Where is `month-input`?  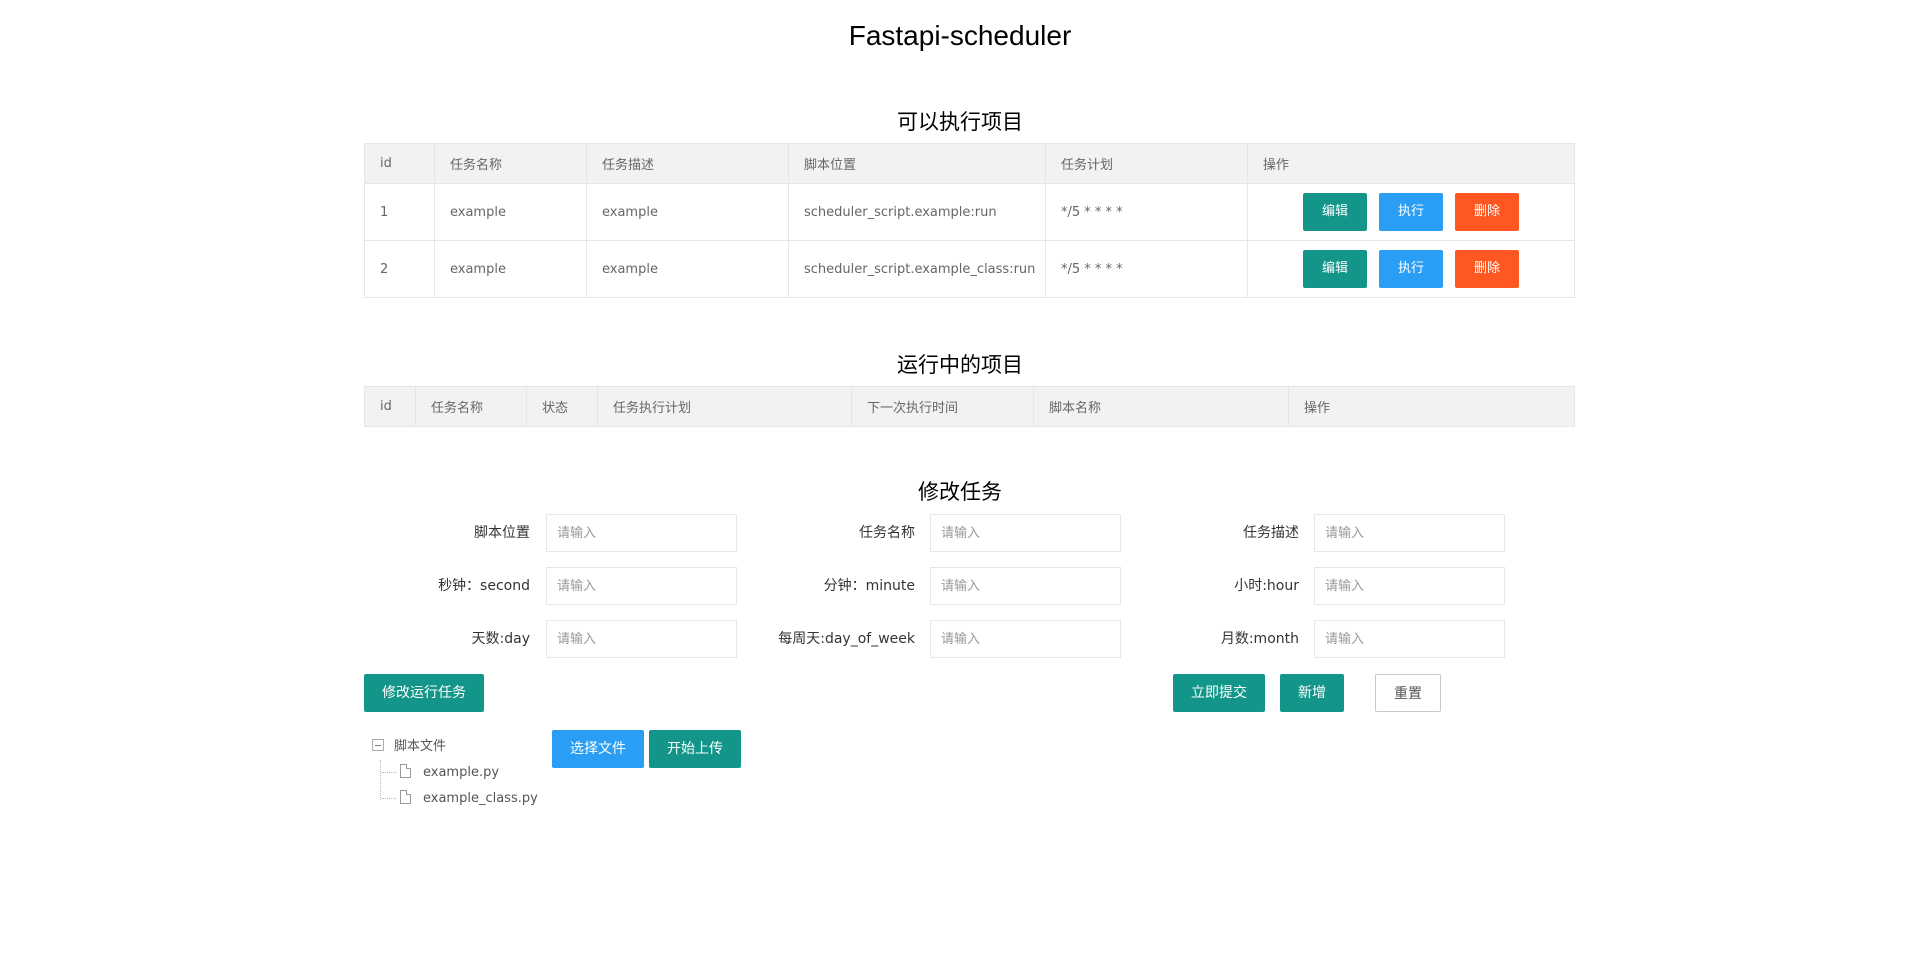 month-input is located at coordinates (1409, 639).